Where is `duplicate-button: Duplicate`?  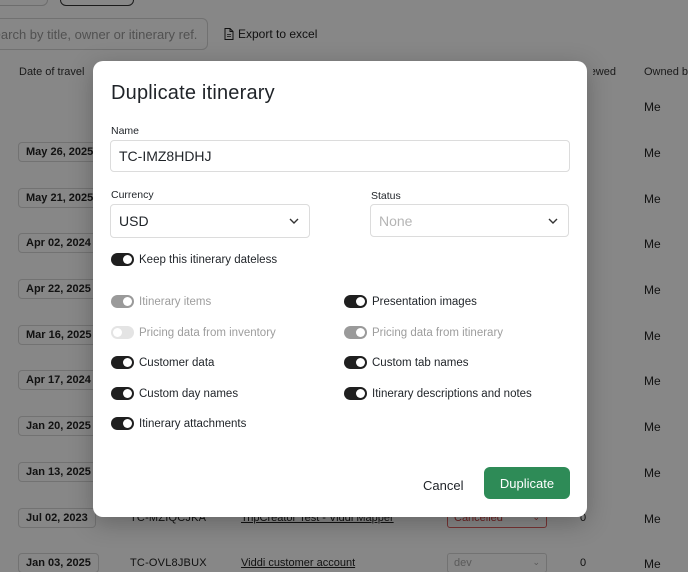
duplicate-button: Duplicate is located at coordinates (527, 483).